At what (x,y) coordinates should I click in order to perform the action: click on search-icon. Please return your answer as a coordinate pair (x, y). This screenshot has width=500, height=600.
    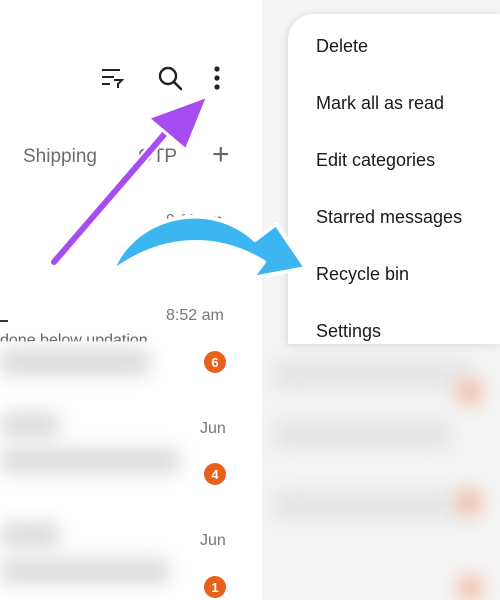
    Looking at the image, I should click on (170, 78).